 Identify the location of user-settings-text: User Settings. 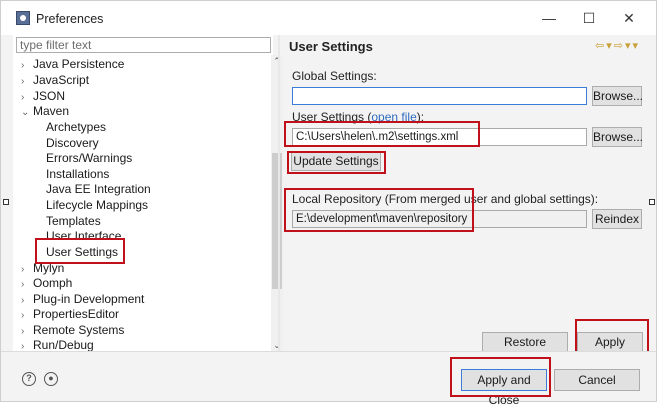
(328, 117).